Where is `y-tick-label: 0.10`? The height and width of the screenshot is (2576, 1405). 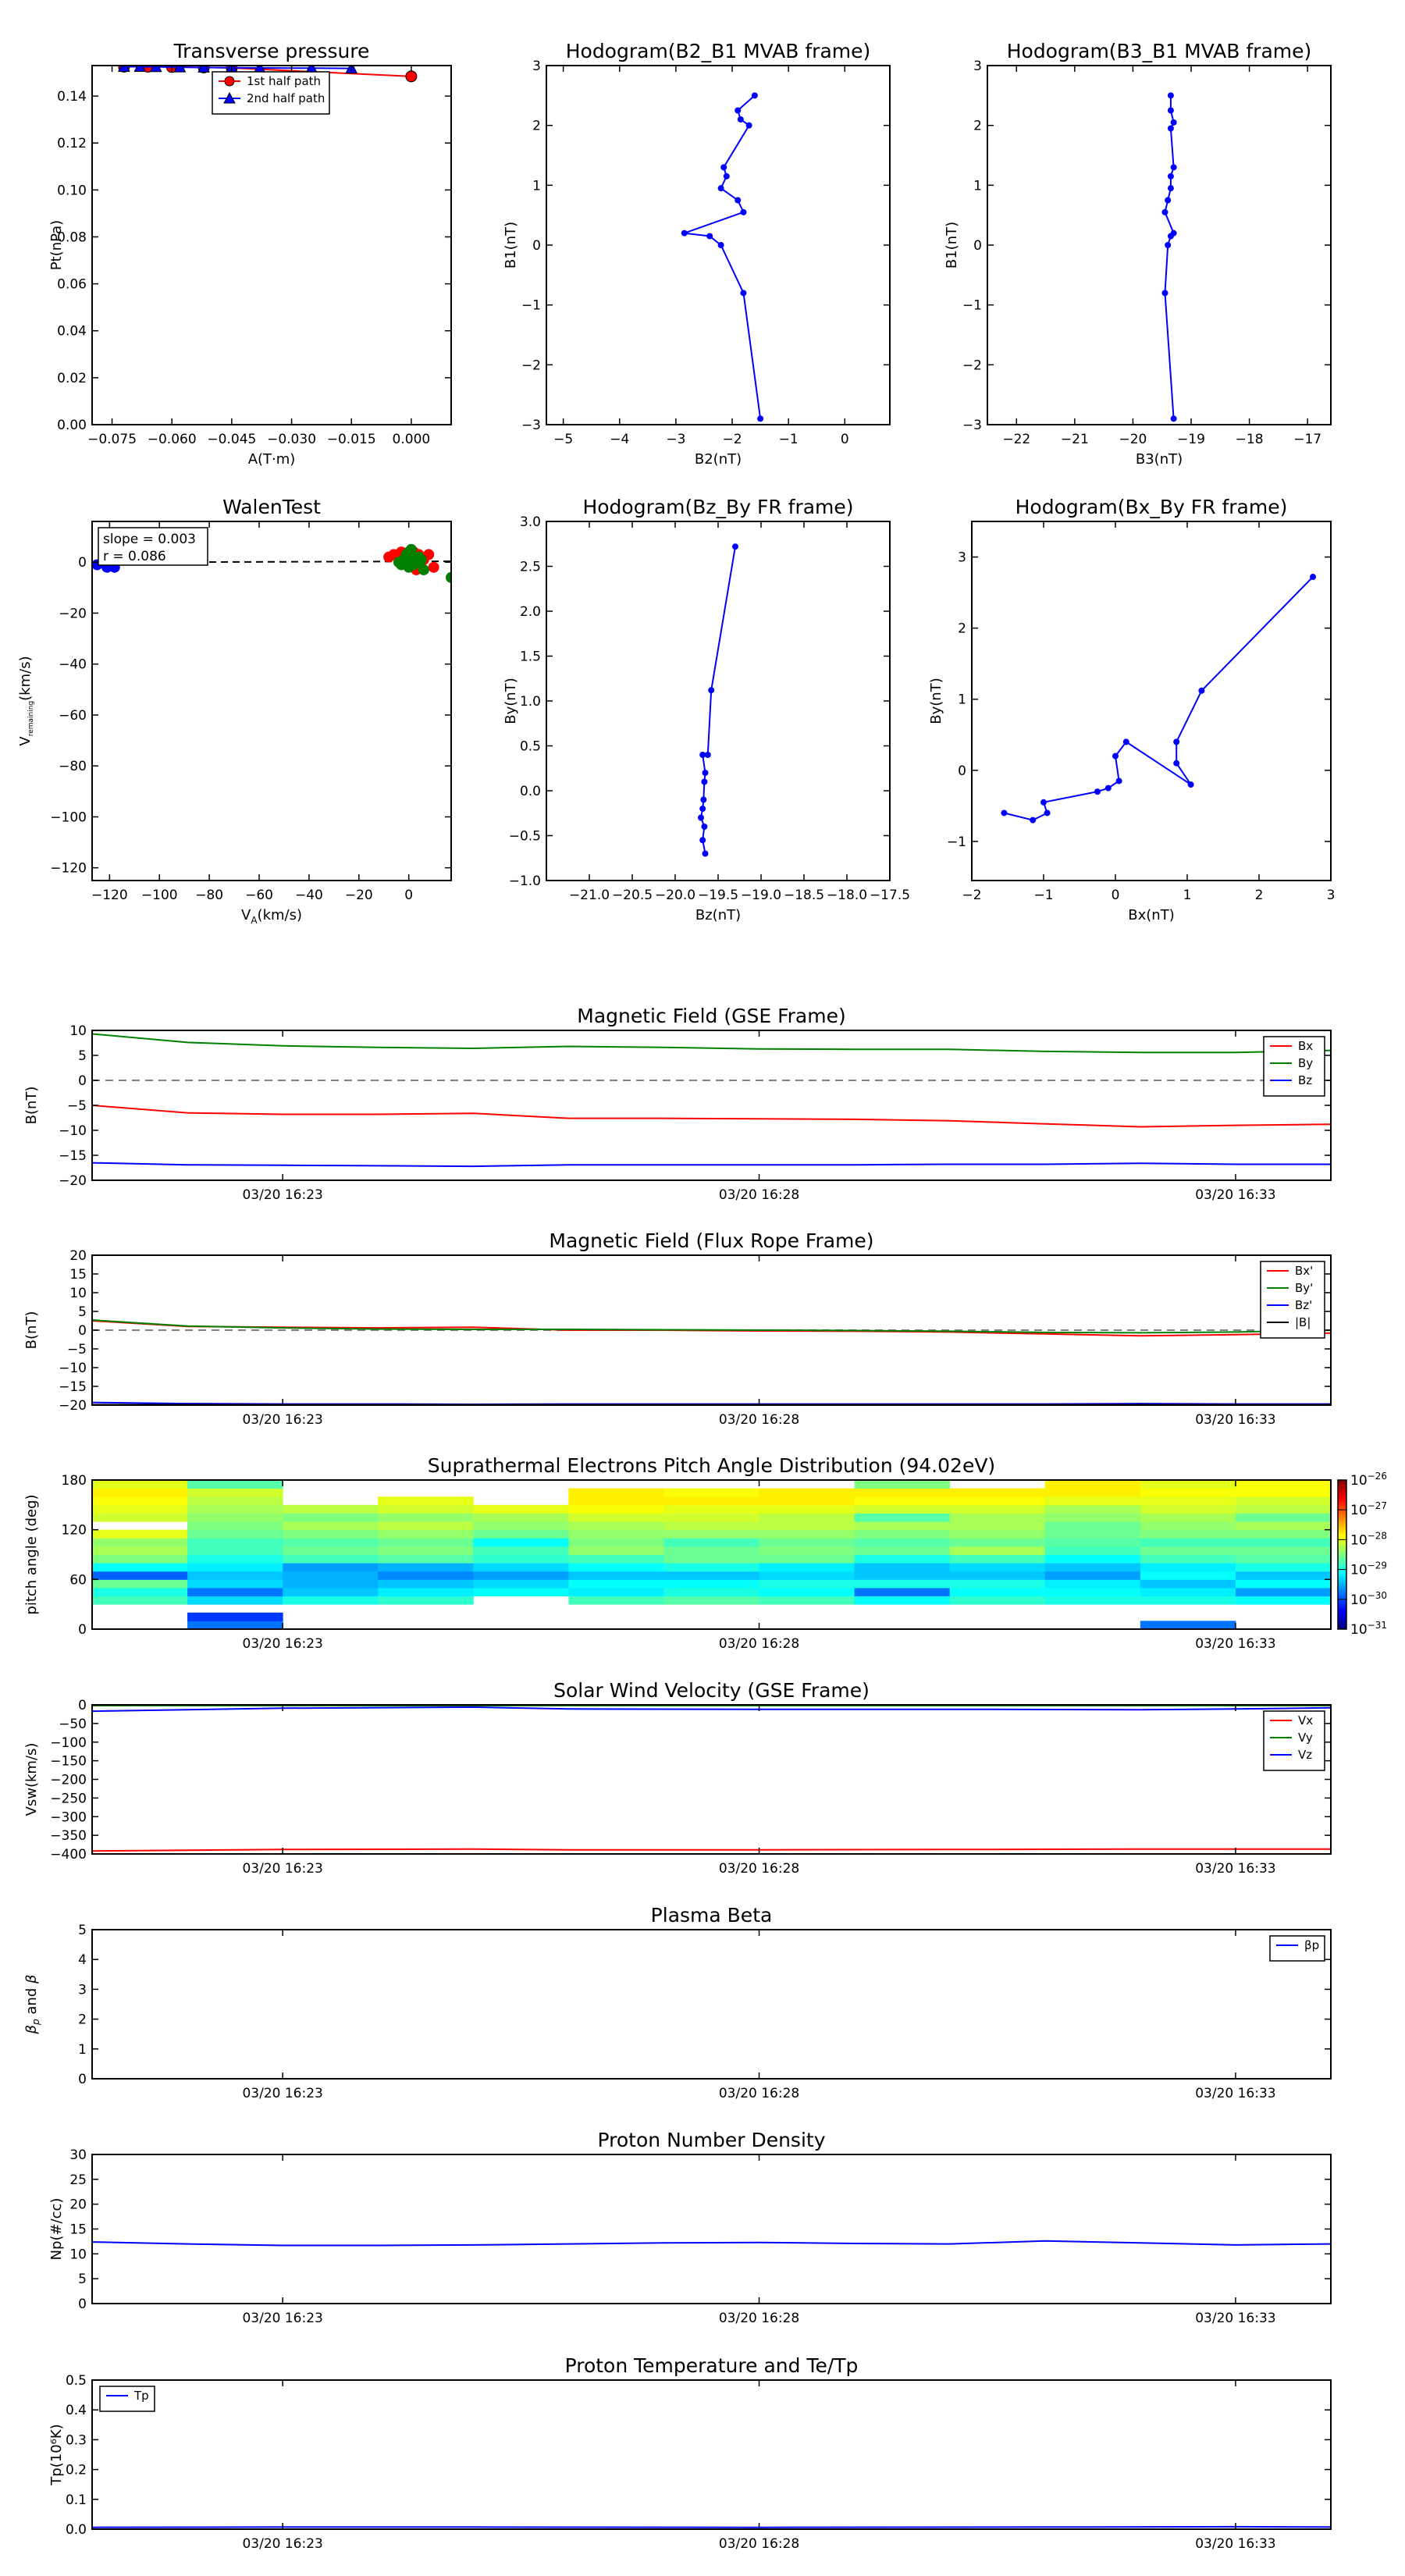 y-tick-label: 0.10 is located at coordinates (72, 190).